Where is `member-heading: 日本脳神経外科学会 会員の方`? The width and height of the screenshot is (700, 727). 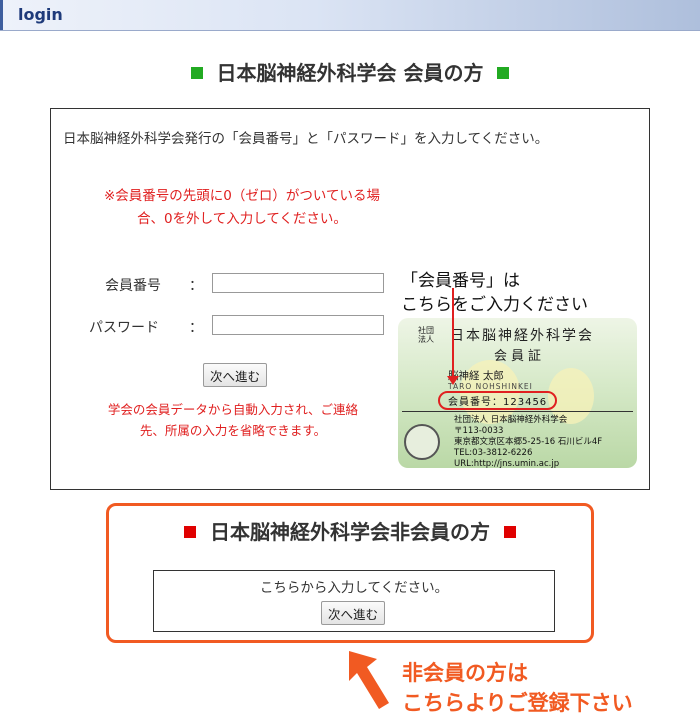 member-heading: 日本脳神経外科学会 会員の方 is located at coordinates (350, 71).